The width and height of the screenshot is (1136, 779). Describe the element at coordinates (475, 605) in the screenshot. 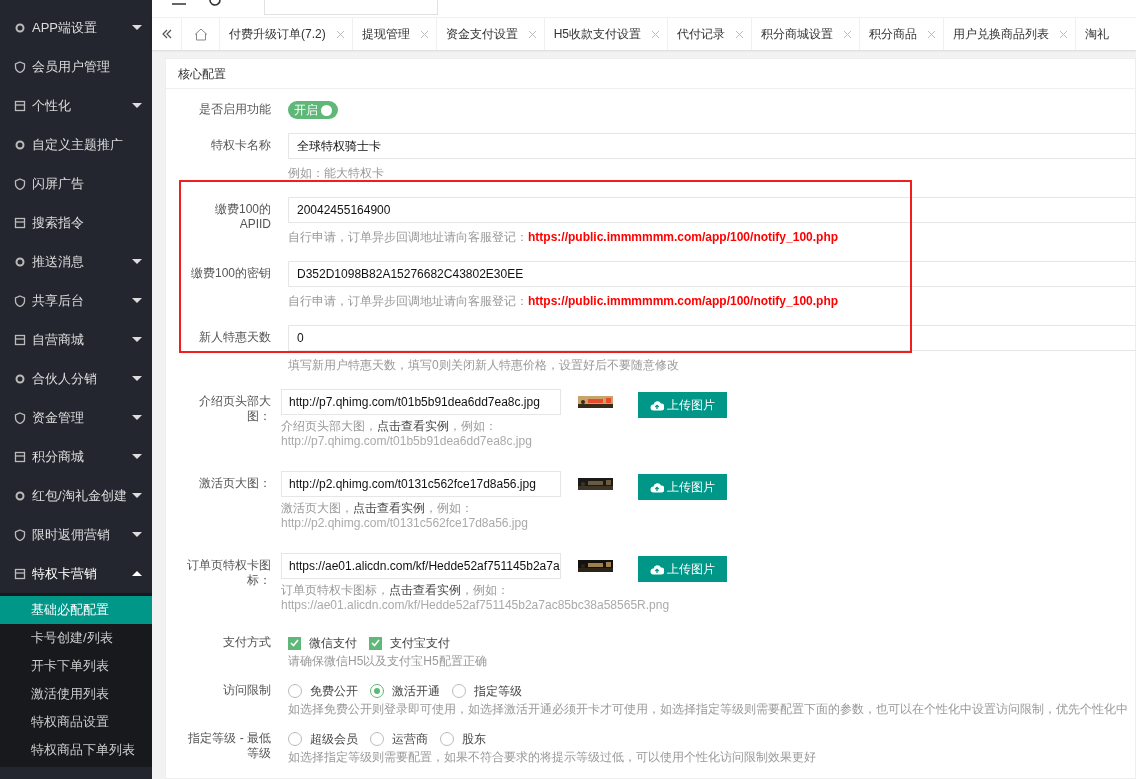

I see `example-url: https://ae01.alicdn.com/kf/Hedde52af751145b2a7ac85bc38a58565R.png` at that location.